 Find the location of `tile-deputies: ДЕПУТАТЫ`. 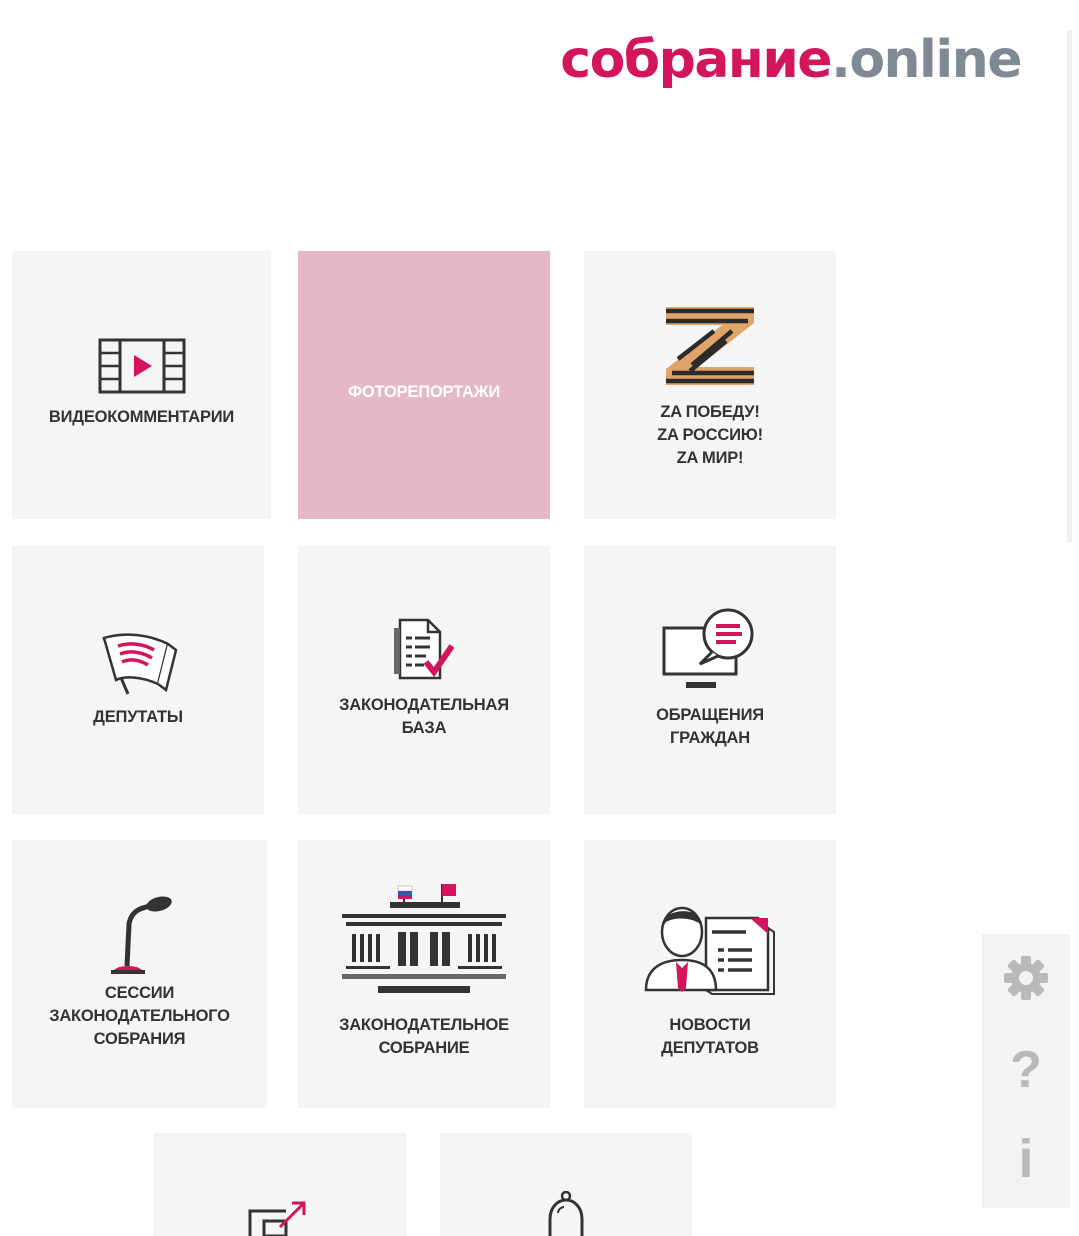

tile-deputies: ДЕПУТАТЫ is located at coordinates (138, 680).